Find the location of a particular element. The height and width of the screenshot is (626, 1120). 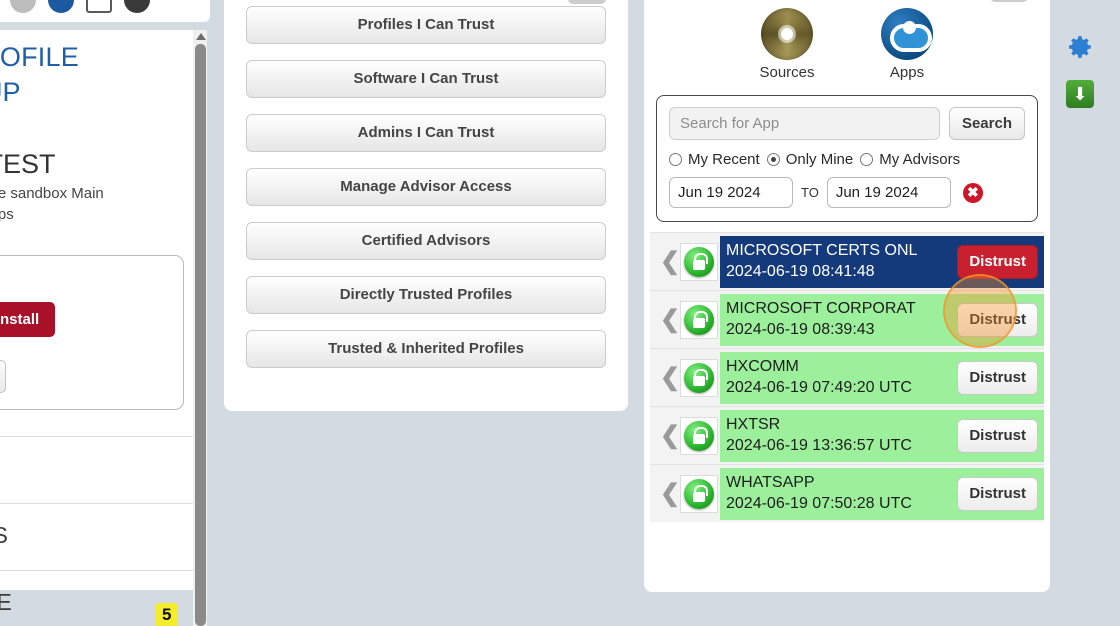

profile-title-line3: 4 is located at coordinates (89, 127).